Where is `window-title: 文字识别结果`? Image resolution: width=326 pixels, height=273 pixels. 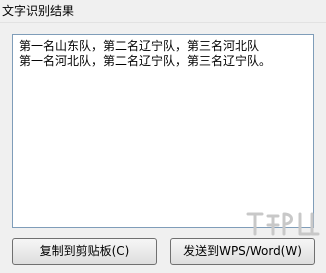
window-title: 文字识别结果 is located at coordinates (38, 11).